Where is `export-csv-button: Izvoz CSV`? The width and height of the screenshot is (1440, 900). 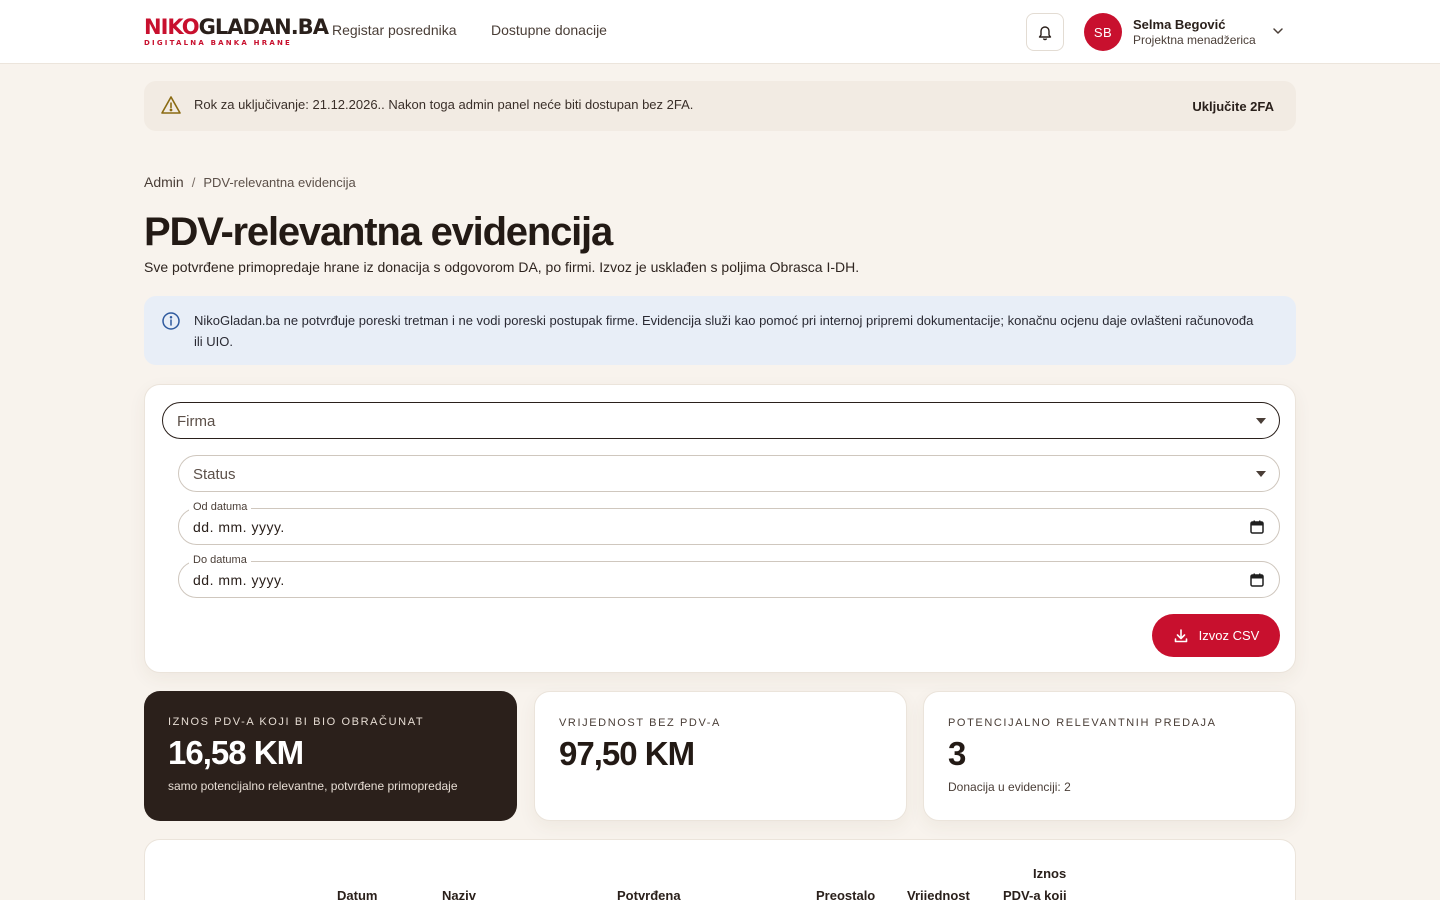
export-csv-button: Izvoz CSV is located at coordinates (1216, 635).